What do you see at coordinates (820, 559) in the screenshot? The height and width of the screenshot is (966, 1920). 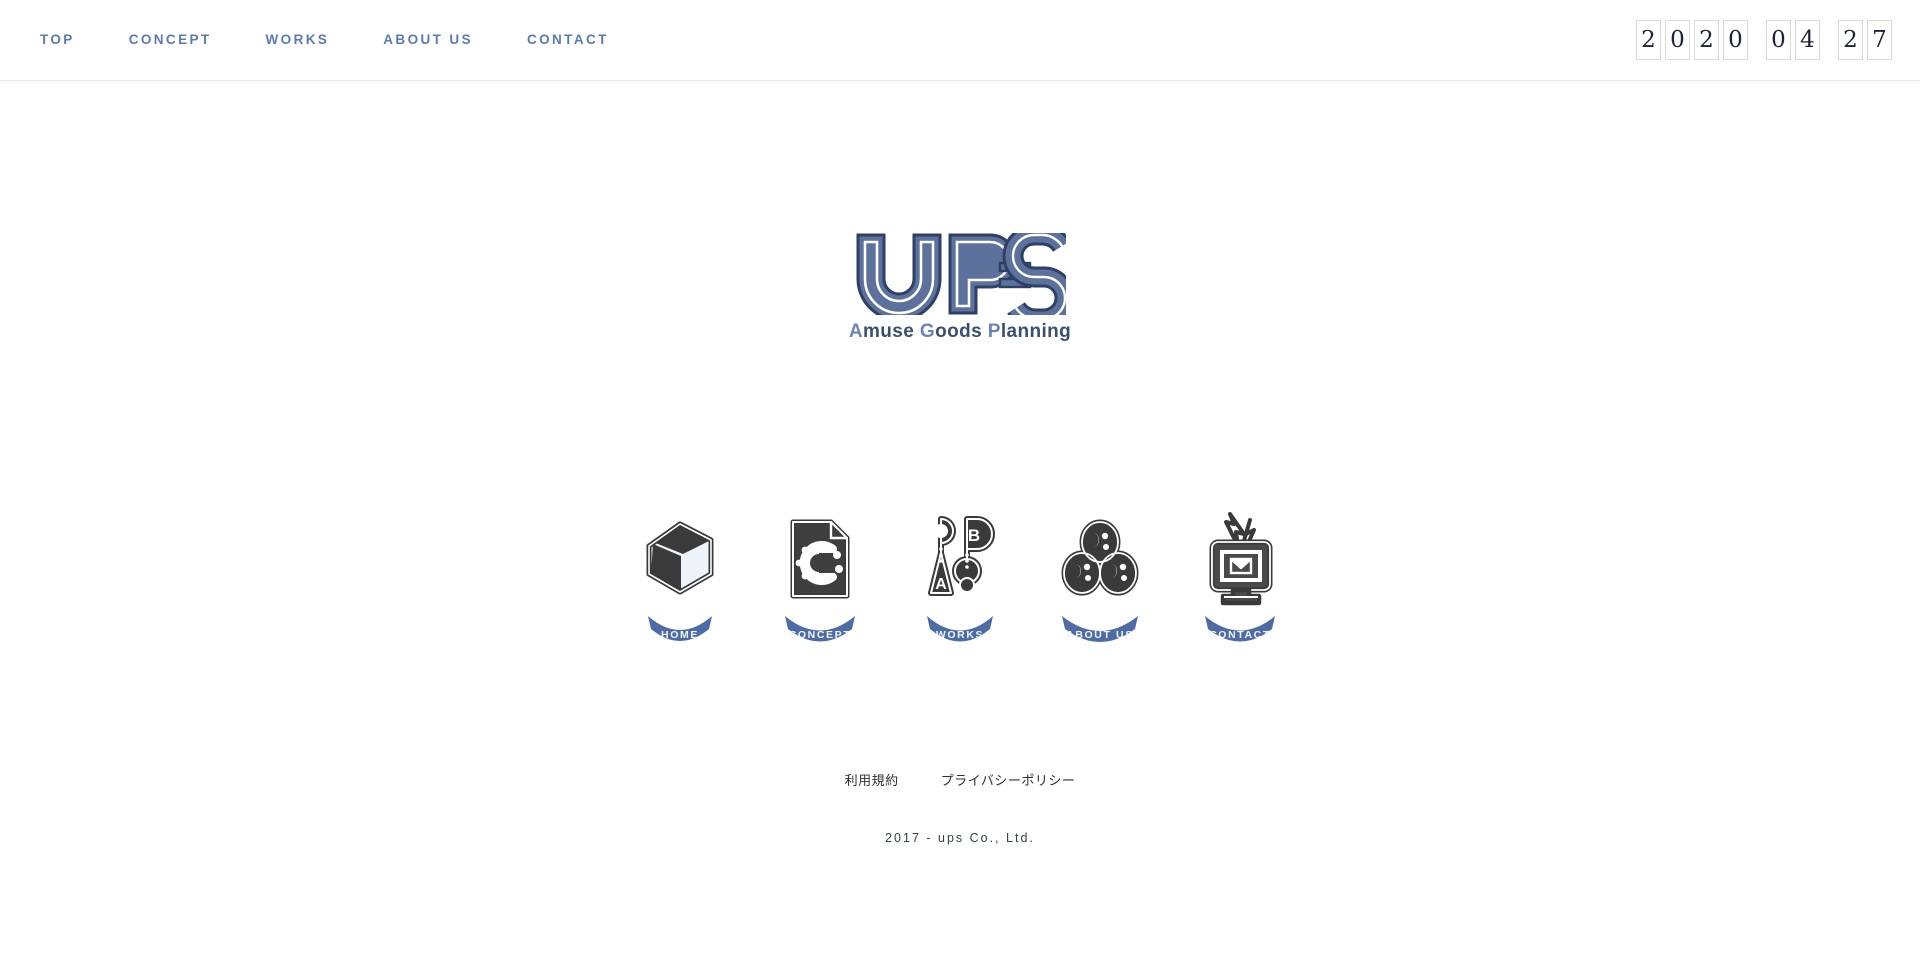 I see `document-c-gear-icon` at bounding box center [820, 559].